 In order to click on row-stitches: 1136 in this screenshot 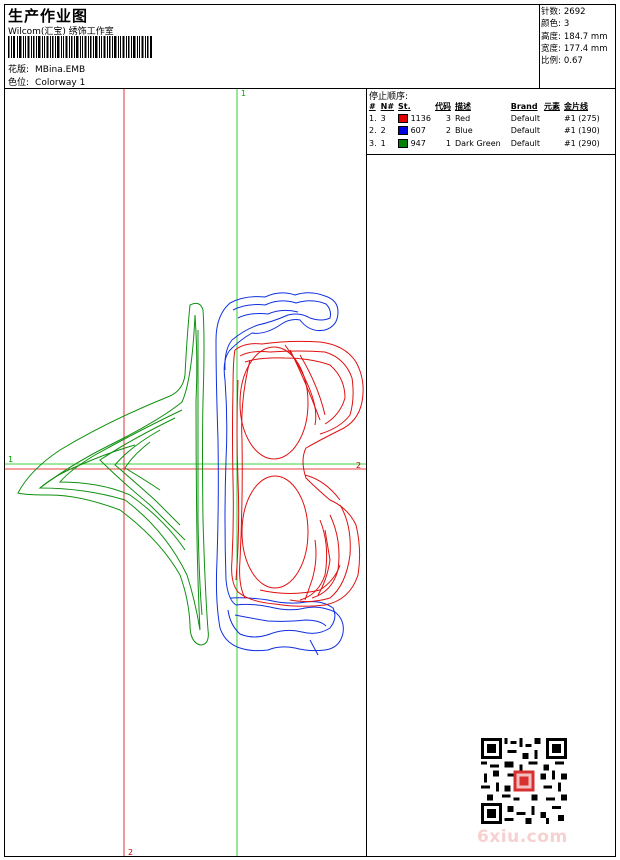, I will do `click(414, 118)`.